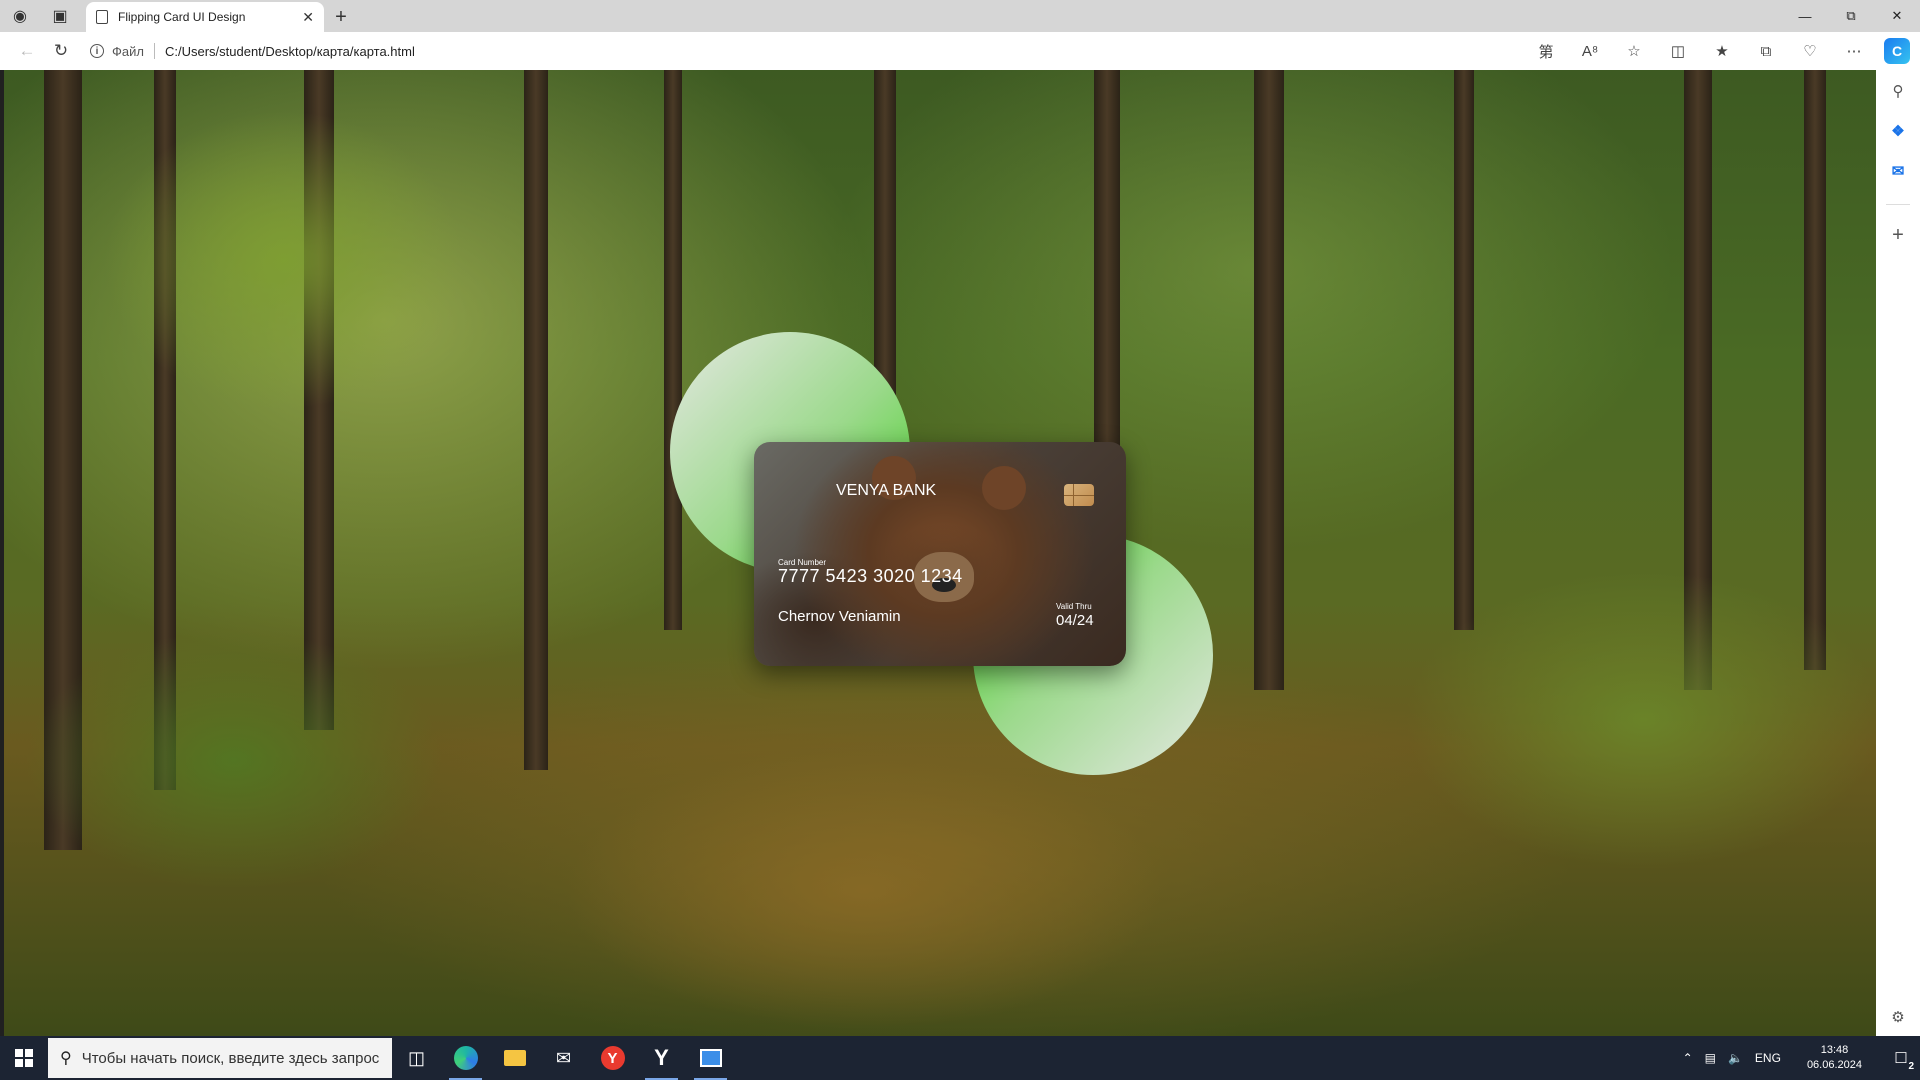 Image resolution: width=1920 pixels, height=1080 pixels. What do you see at coordinates (1798, 1058) in the screenshot?
I see `system-tray: ⌃ ▤ 🔈 ENG 13:48 06.06.2024 ☐ 2` at bounding box center [1798, 1058].